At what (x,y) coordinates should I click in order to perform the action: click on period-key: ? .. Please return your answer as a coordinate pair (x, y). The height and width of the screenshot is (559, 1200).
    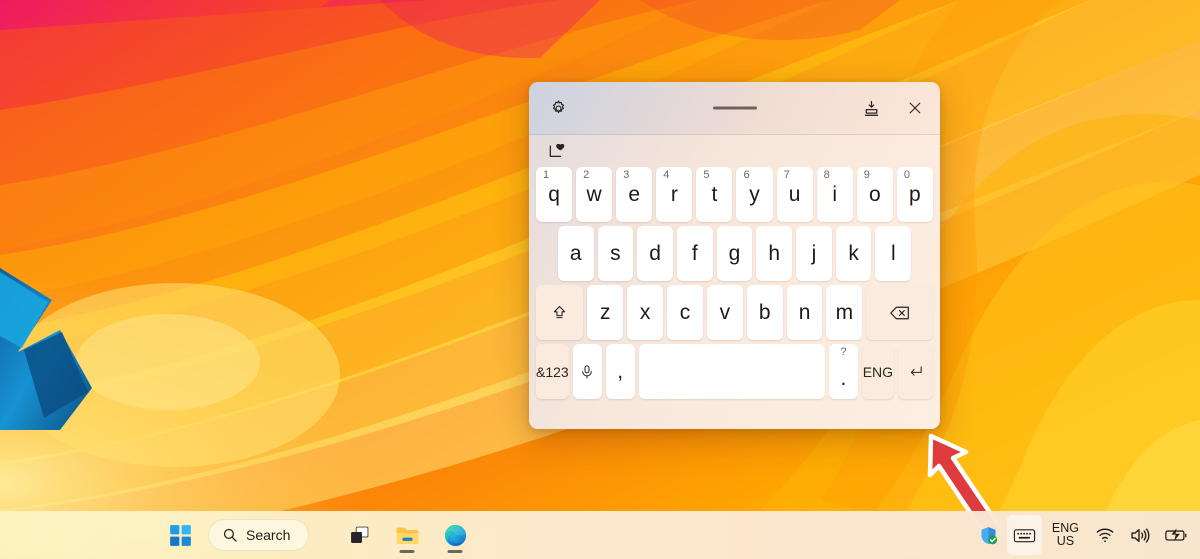
    Looking at the image, I should click on (843, 371).